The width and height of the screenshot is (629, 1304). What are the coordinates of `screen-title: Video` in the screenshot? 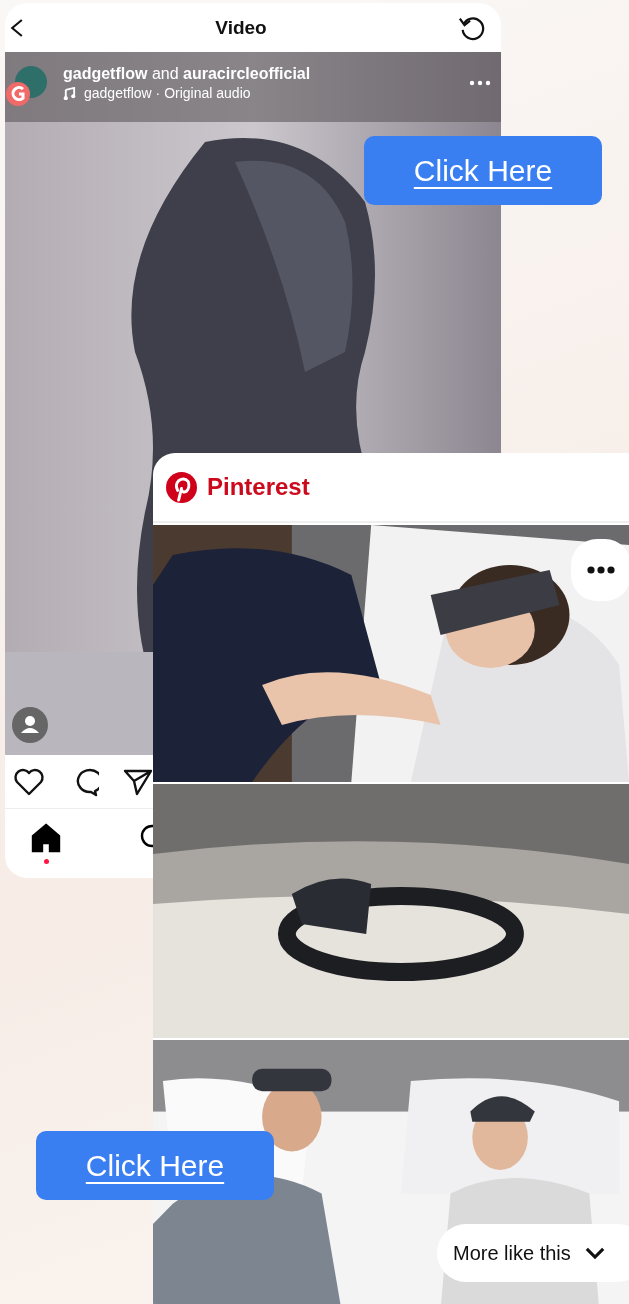 It's located at (241, 27).